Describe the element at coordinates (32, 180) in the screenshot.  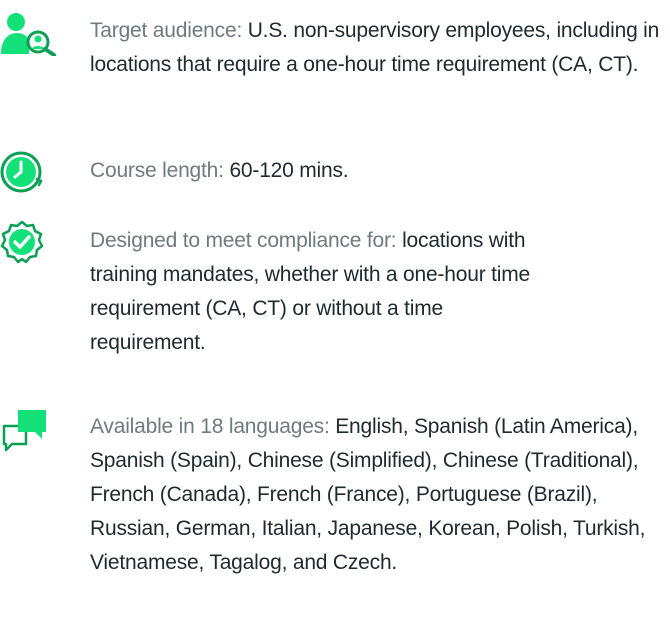
I see `clock-icon` at that location.